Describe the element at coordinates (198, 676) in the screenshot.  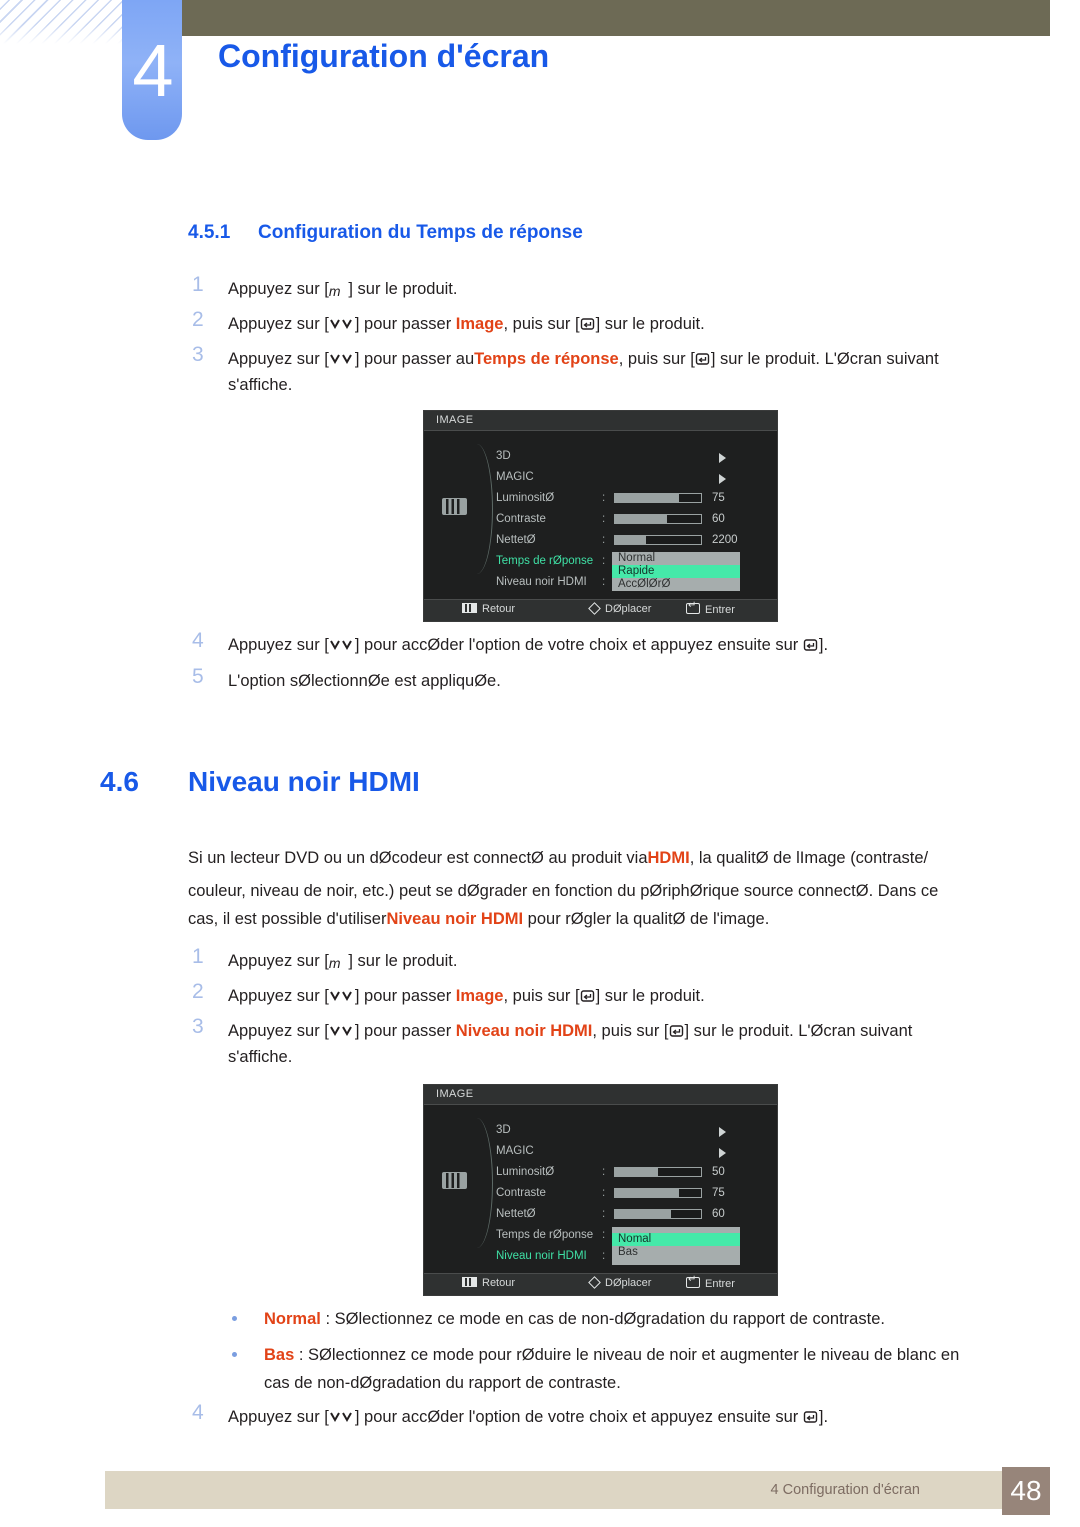
I see `step-number: 5` at that location.